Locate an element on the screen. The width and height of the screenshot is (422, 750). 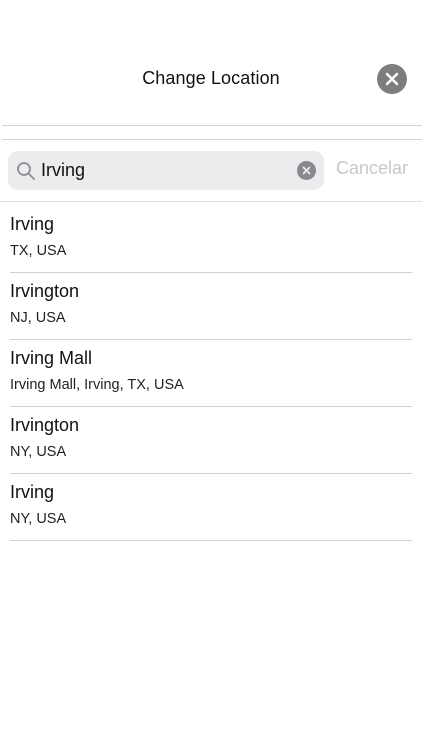
result-detail: TX, USA is located at coordinates (38, 251).